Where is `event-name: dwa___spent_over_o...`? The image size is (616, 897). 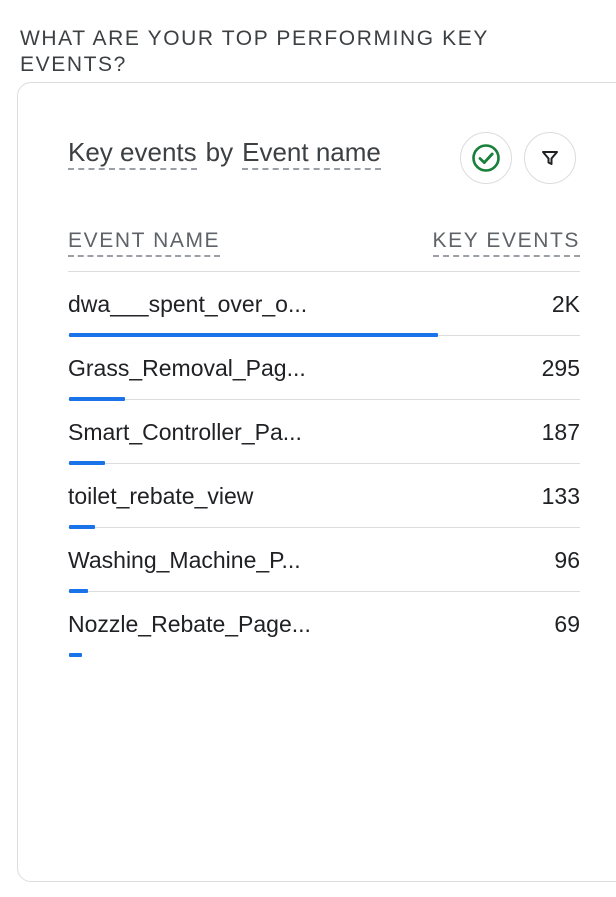 event-name: dwa___spent_over_o... is located at coordinates (188, 304).